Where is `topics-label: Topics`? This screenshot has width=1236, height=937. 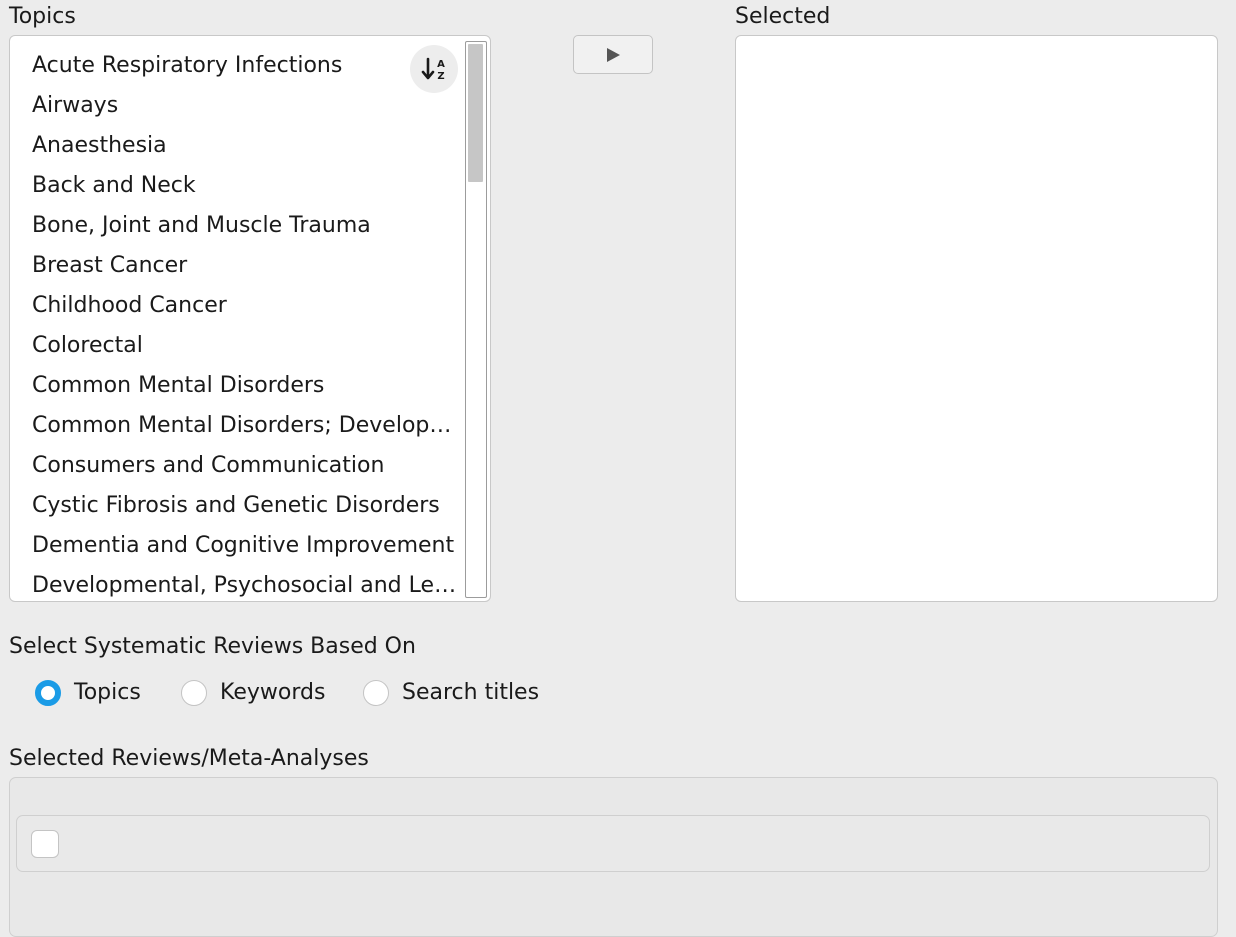
topics-label: Topics is located at coordinates (42, 16).